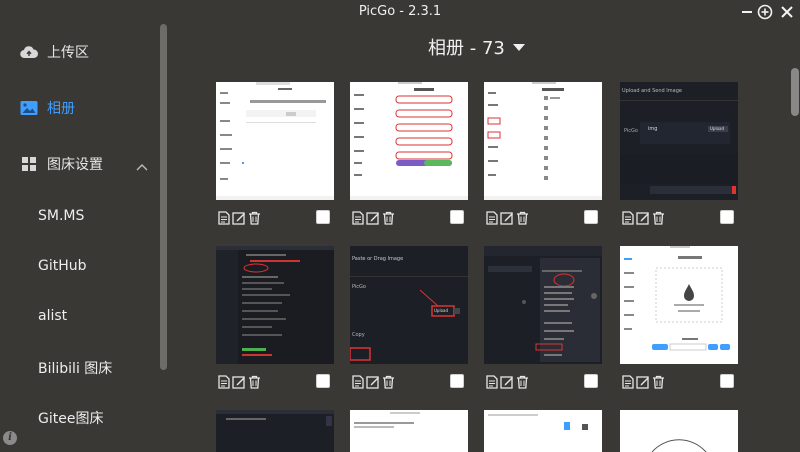 The height and width of the screenshot is (452, 800). Describe the element at coordinates (75, 165) in the screenshot. I see `sidebar-item-label: 图床设置` at that location.